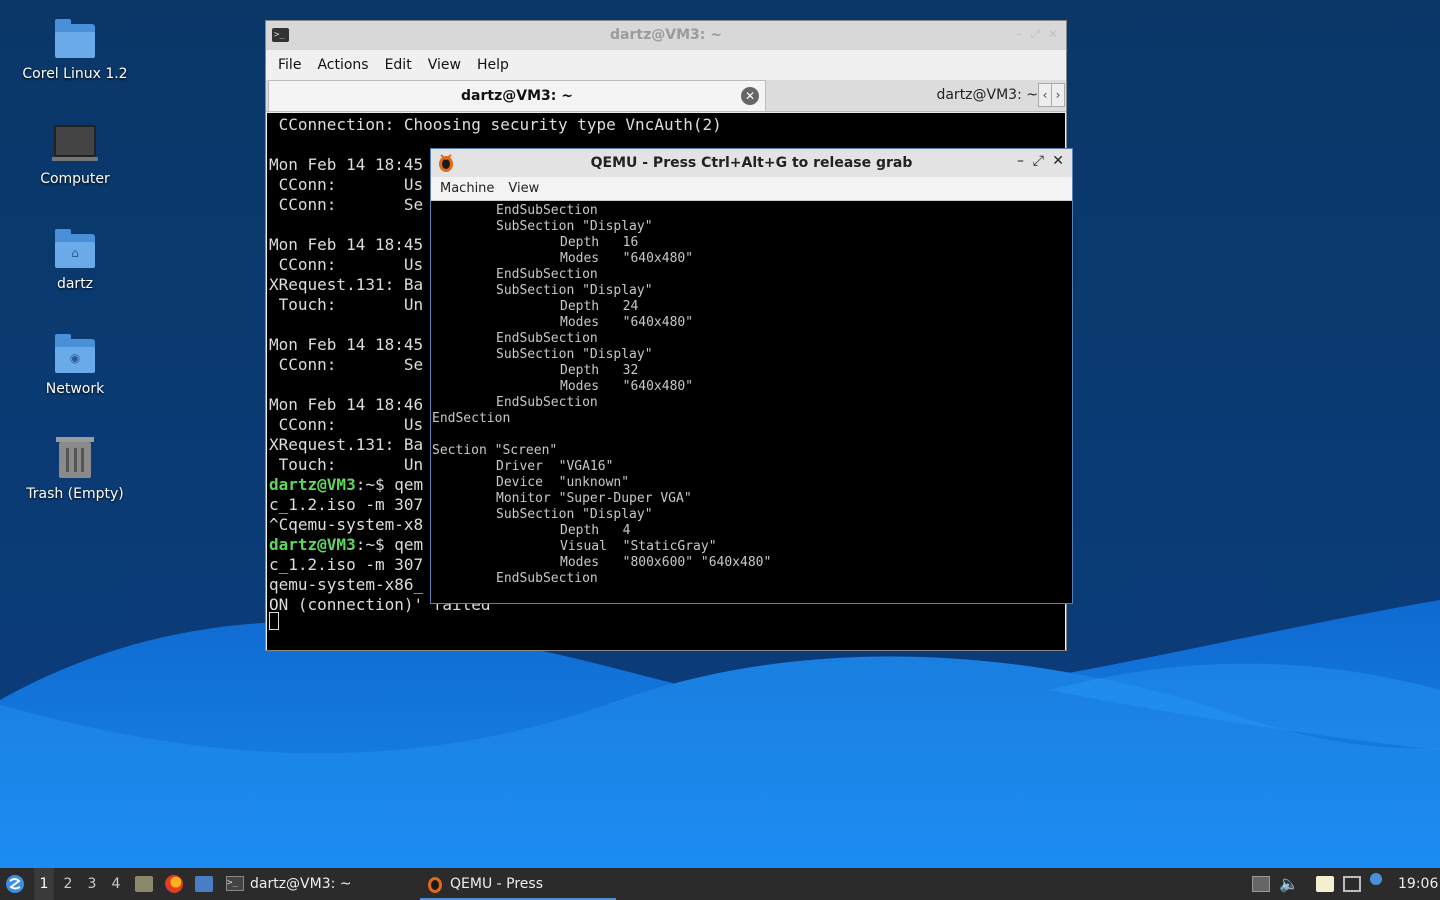 The image size is (1440, 900). What do you see at coordinates (1045, 95) in the screenshot?
I see `tab-scroll-left-icon: ‹` at bounding box center [1045, 95].